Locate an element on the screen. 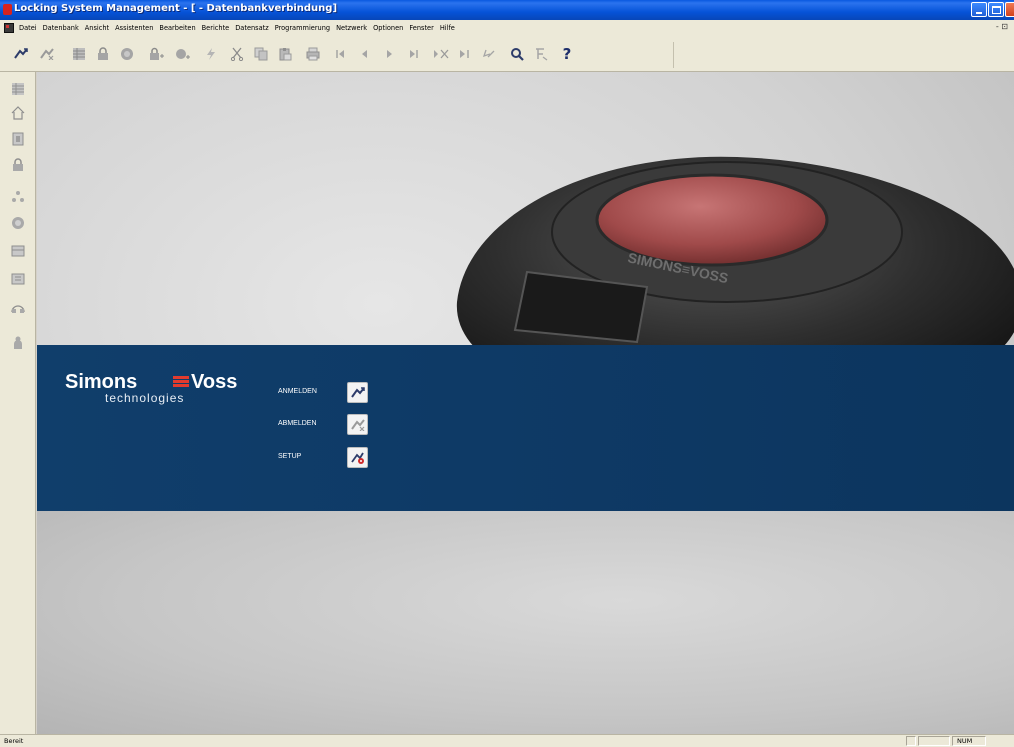 This screenshot has width=1014, height=747. last-record-icon is located at coordinates (413, 54).